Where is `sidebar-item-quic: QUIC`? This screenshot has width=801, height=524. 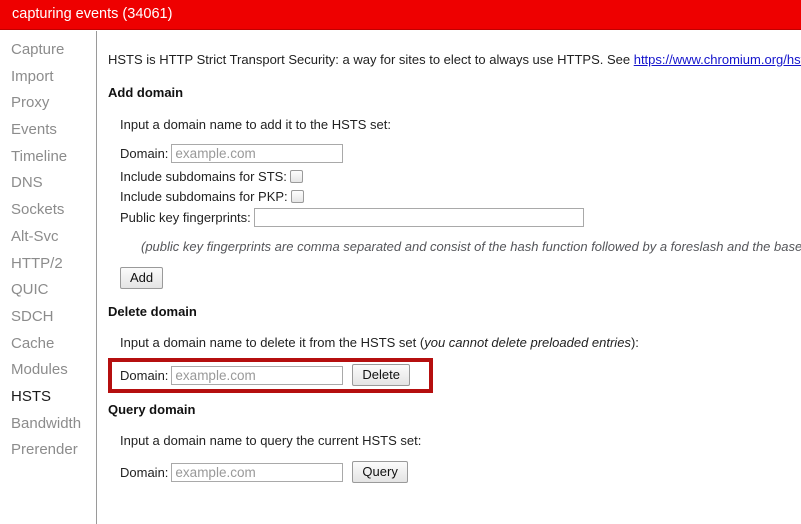
sidebar-item-quic: QUIC is located at coordinates (48, 290).